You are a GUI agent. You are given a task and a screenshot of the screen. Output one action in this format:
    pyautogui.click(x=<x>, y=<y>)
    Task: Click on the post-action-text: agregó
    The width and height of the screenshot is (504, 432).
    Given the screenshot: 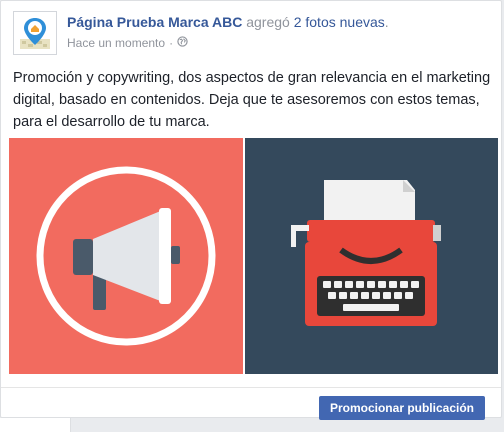 What is the action you would take?
    pyautogui.click(x=268, y=22)
    